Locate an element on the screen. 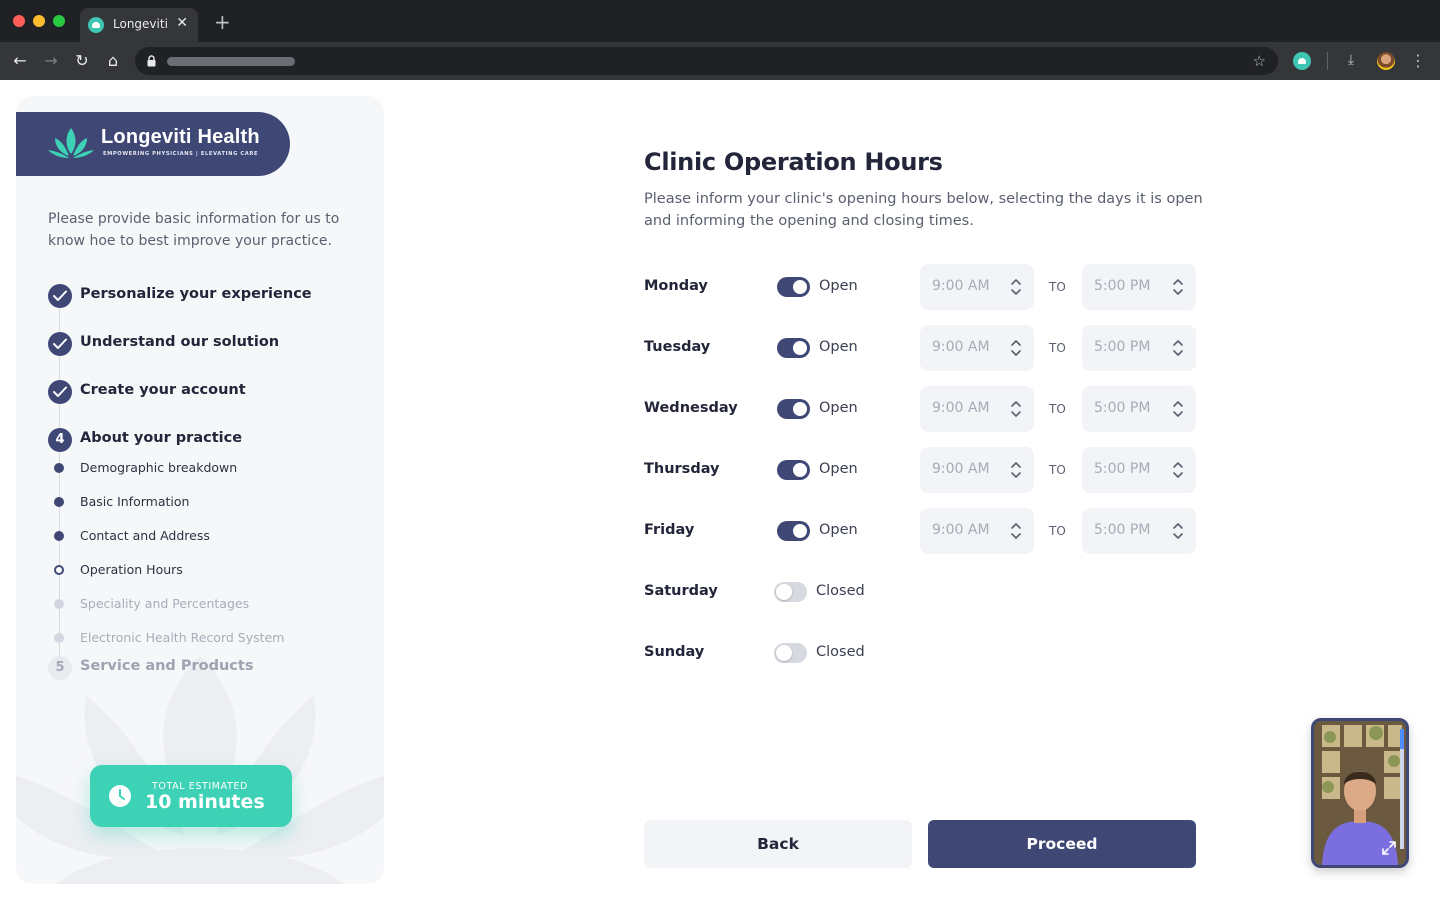 Image resolution: width=1440 pixels, height=900 pixels. url-text is located at coordinates (231, 61).